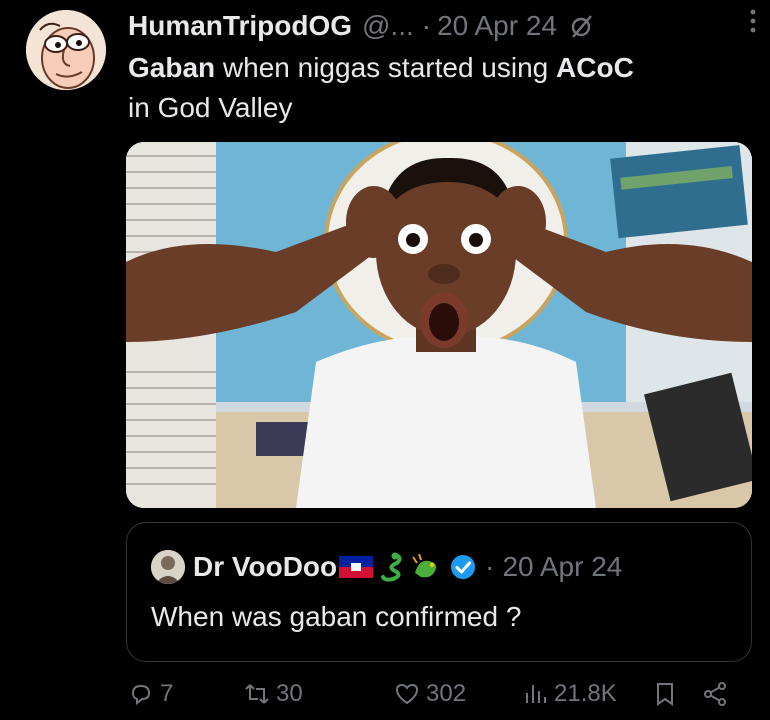  Describe the element at coordinates (446, 693) in the screenshot. I see `like-count: 302` at that location.